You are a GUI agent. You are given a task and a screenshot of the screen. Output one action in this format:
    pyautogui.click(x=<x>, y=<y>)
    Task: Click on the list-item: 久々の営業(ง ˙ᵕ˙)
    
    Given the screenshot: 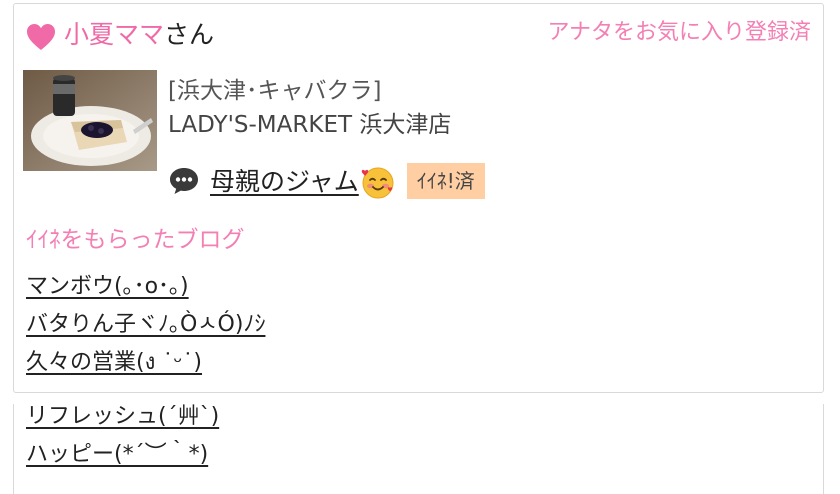 What is the action you would take?
    pyautogui.click(x=145, y=363)
    